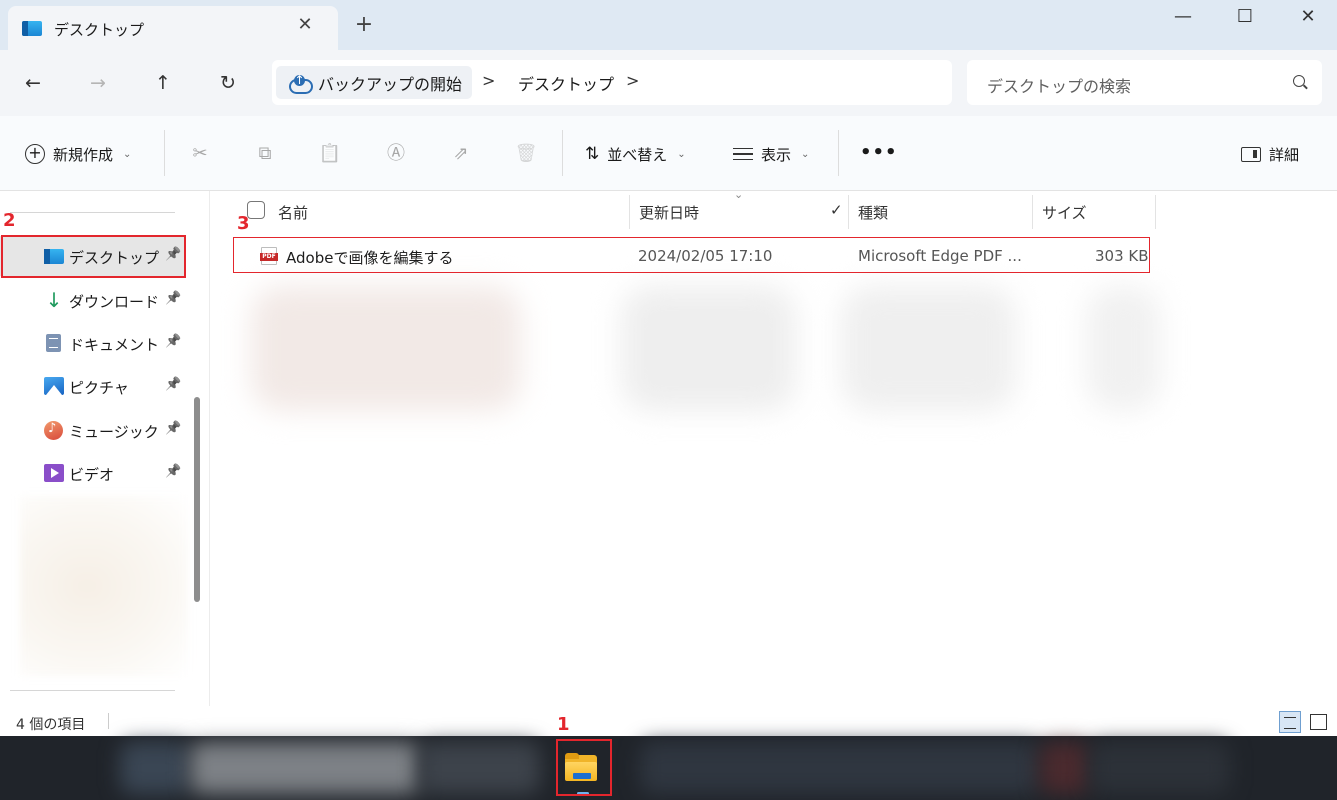 The image size is (1337, 800). I want to click on copy-icon: ⧉, so click(265, 154).